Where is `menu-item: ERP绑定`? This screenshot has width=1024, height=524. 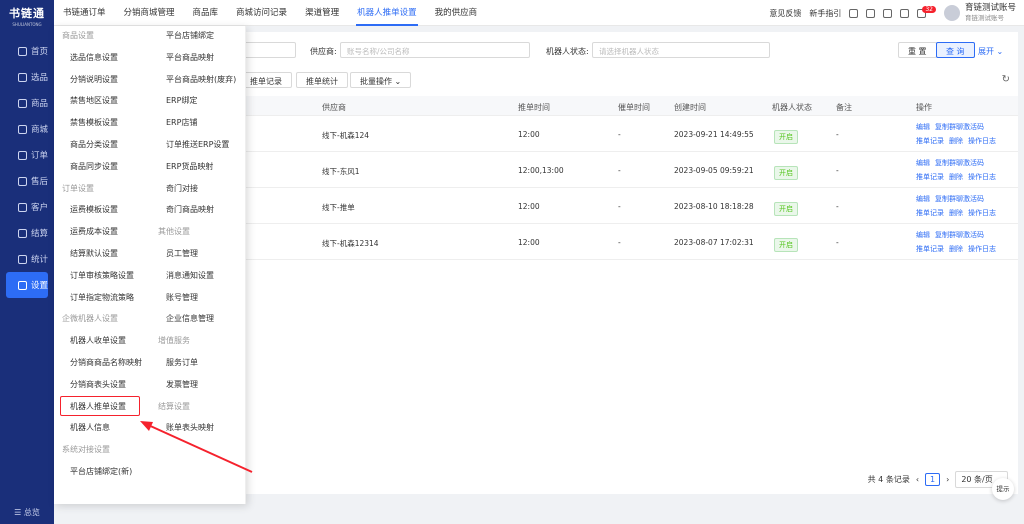
menu-item: ERP绑定 is located at coordinates (181, 100).